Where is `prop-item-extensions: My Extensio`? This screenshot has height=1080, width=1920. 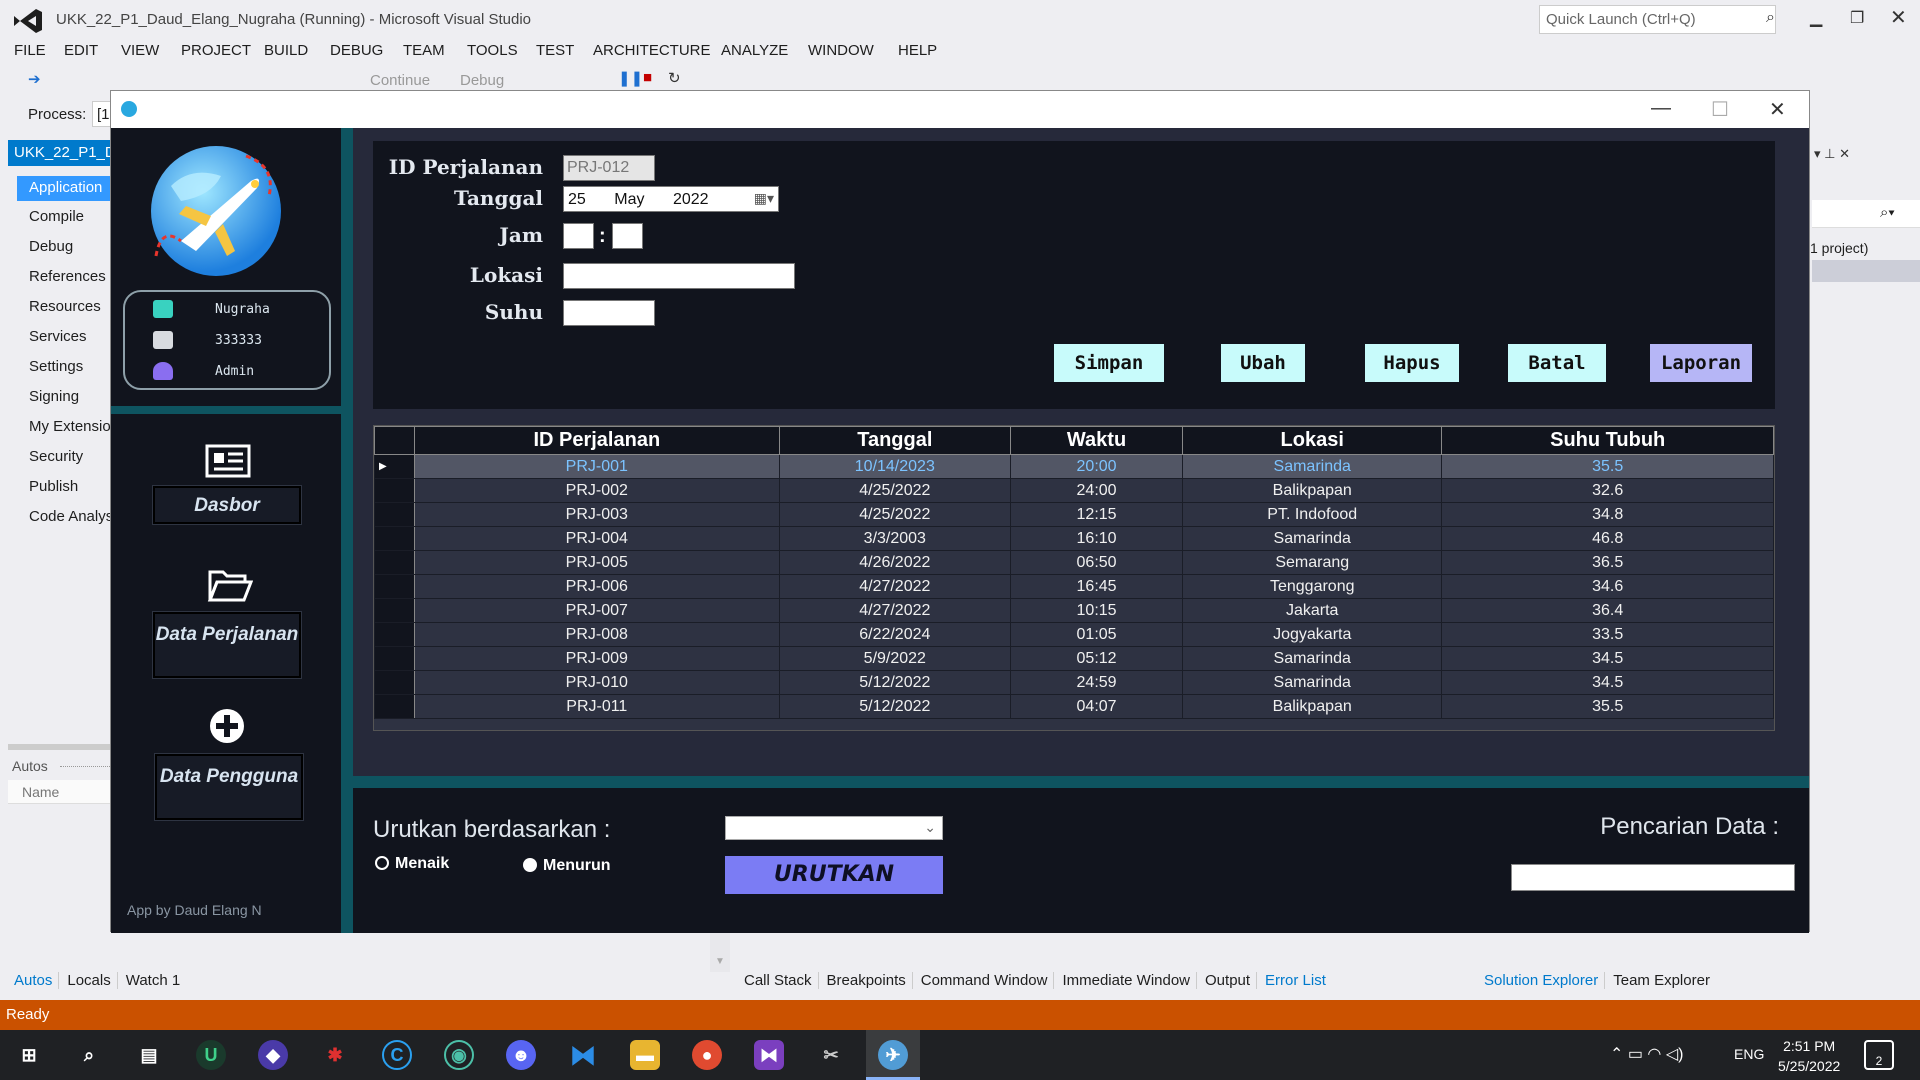
prop-item-extensions: My Extensio is located at coordinates (70, 426).